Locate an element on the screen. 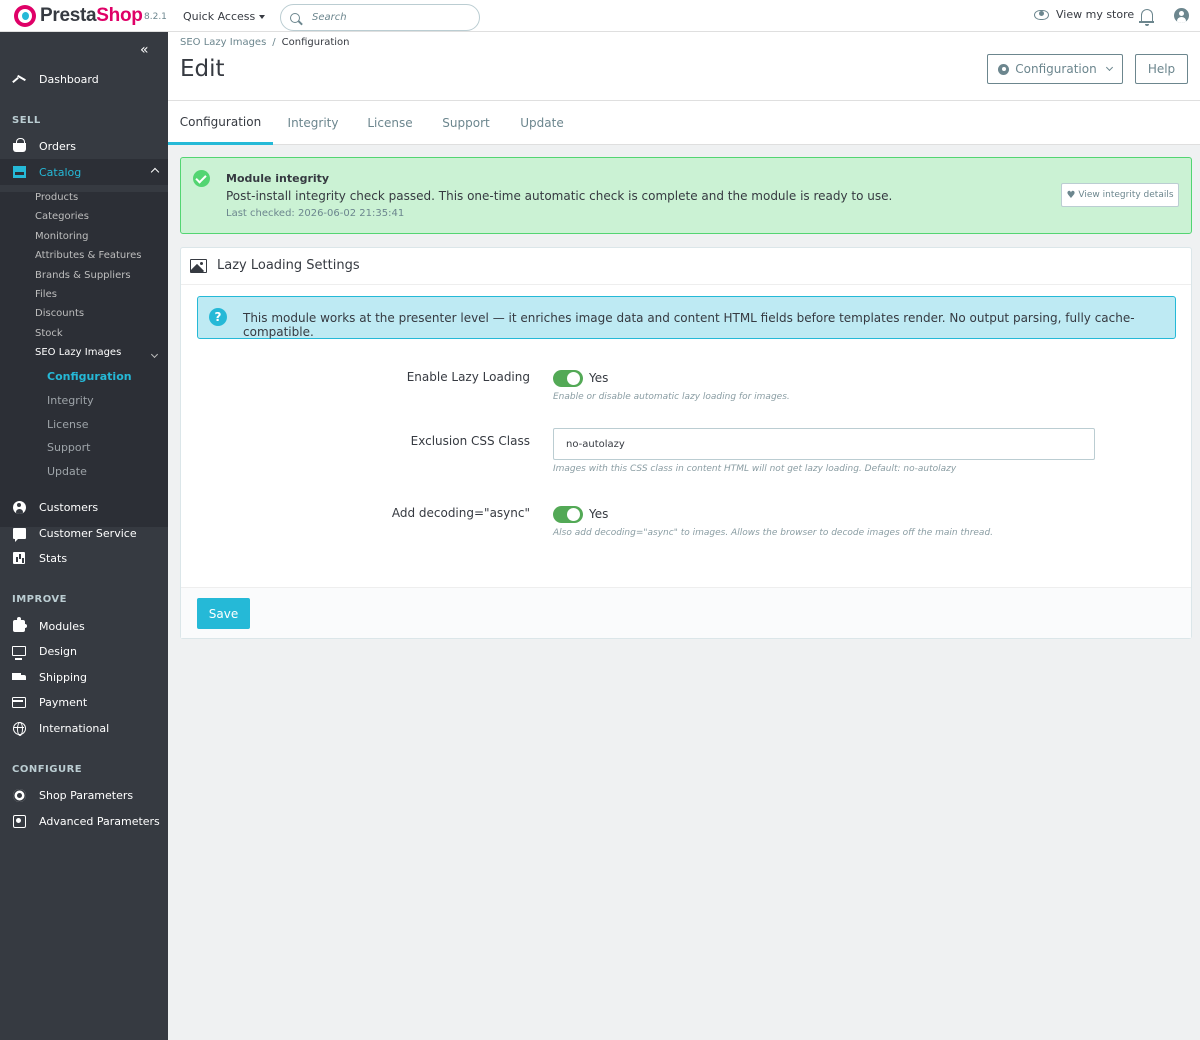  help-button-label: Help is located at coordinates (1161, 69).